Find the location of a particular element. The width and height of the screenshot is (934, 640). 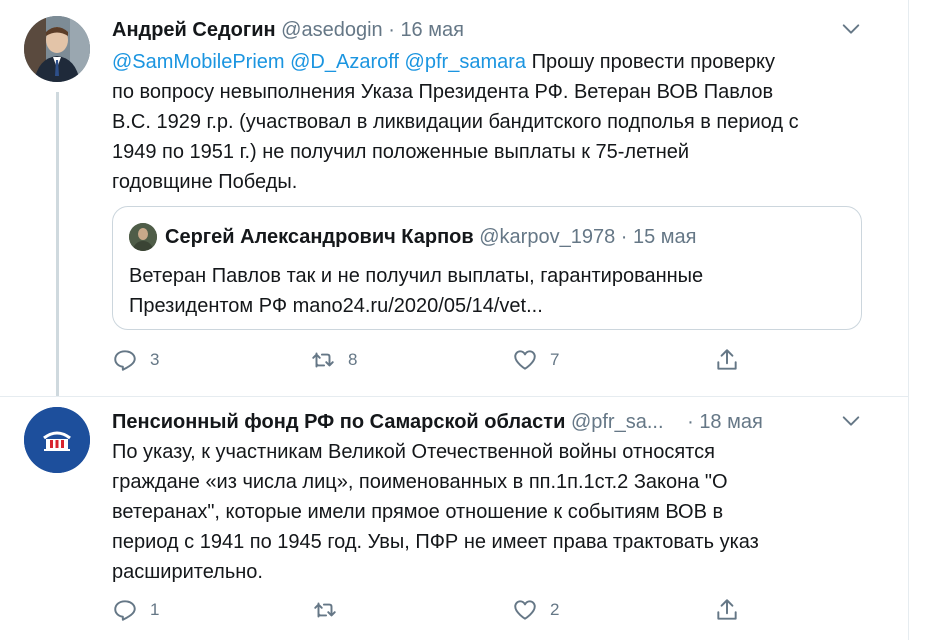

quoted-handle: @karpov_1978 is located at coordinates (547, 237).